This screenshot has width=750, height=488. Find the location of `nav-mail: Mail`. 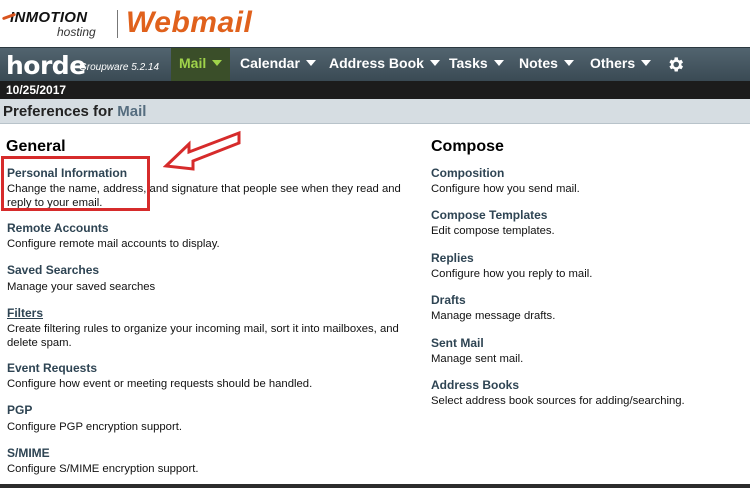

nav-mail: Mail is located at coordinates (201, 64).